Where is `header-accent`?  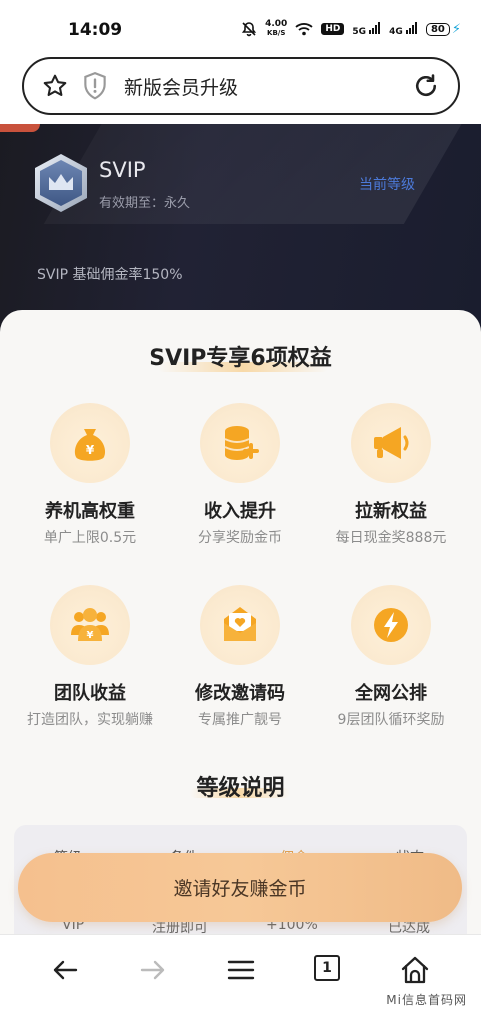 header-accent is located at coordinates (20, 128).